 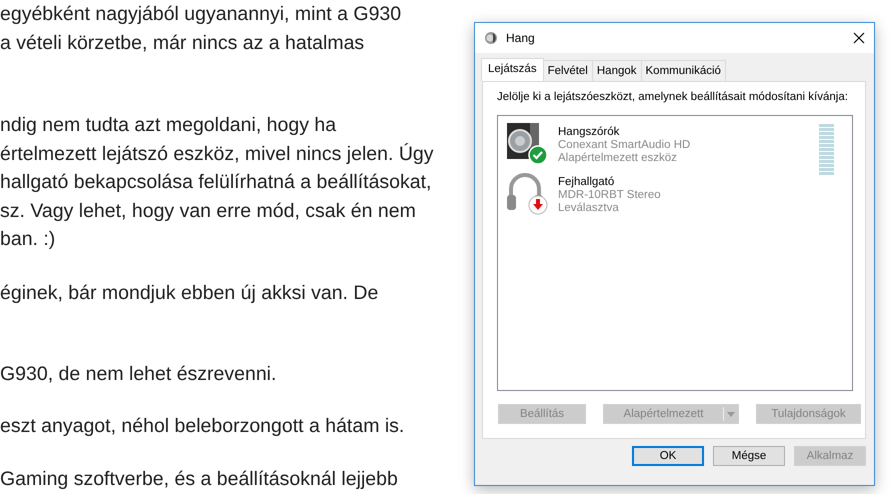 I want to click on tab: Kommunikáció, so click(x=683, y=70).